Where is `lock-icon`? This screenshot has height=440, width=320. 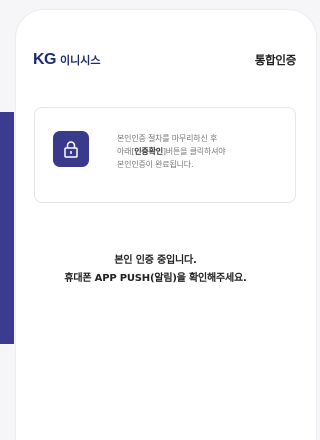 lock-icon is located at coordinates (71, 149).